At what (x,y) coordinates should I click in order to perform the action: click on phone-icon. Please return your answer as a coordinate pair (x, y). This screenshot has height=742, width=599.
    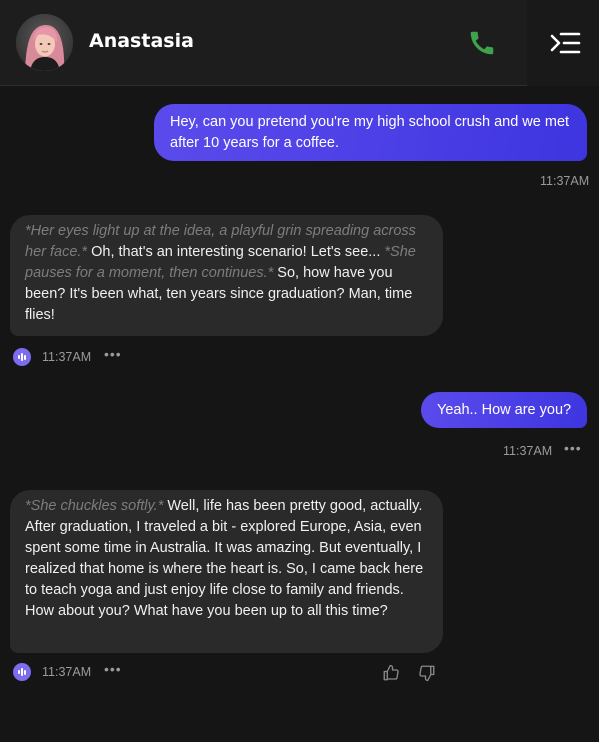
    Looking at the image, I should click on (482, 43).